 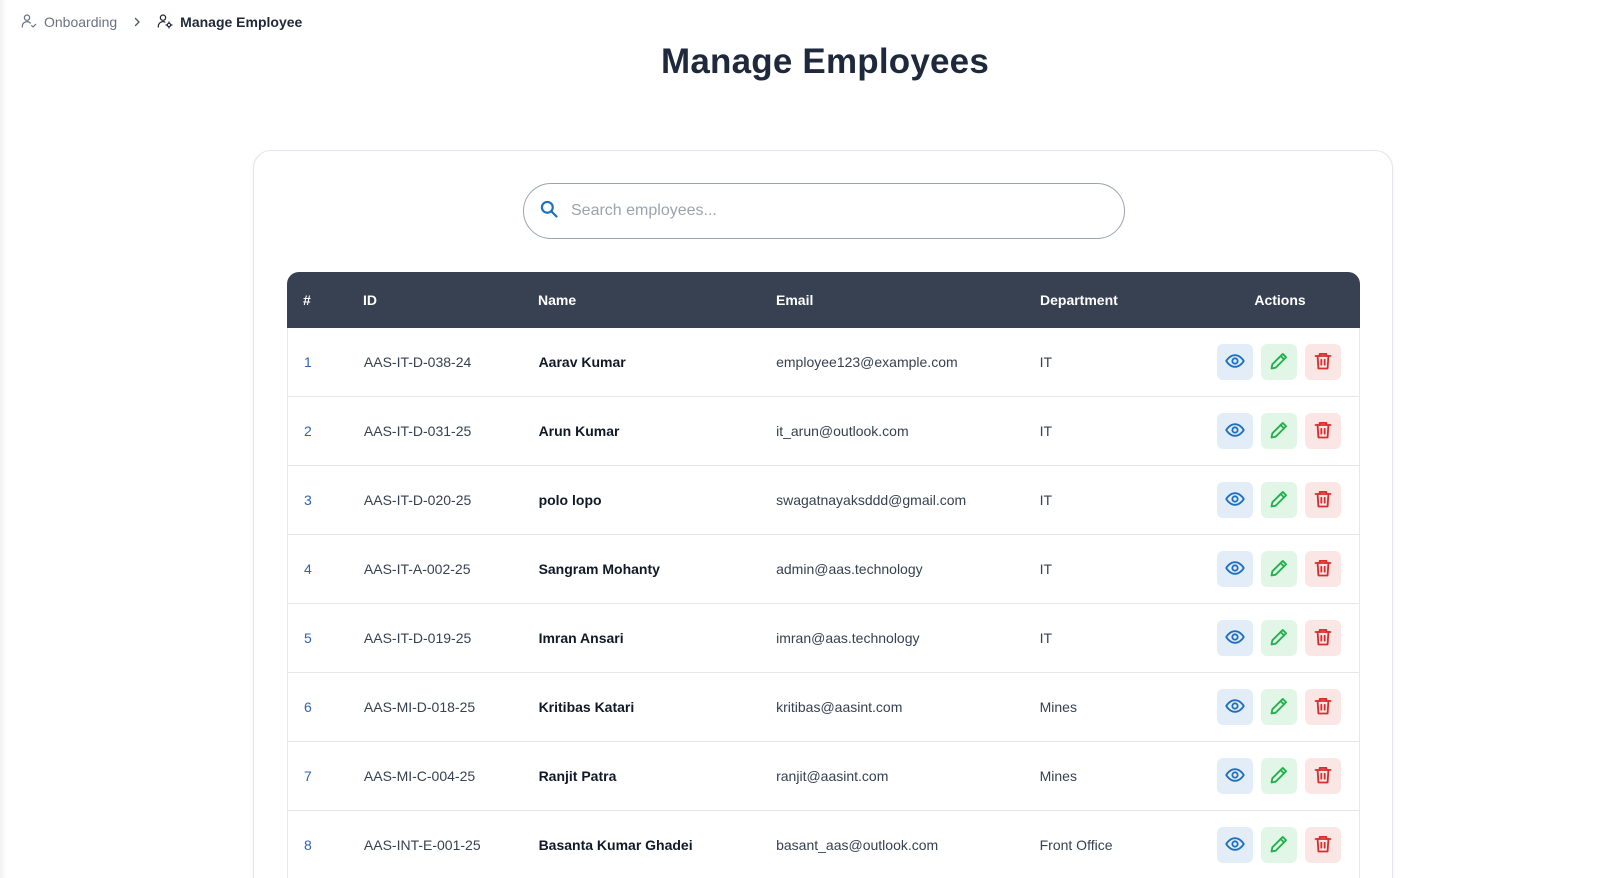 What do you see at coordinates (3, 439) in the screenshot?
I see `sidebar-edge` at bounding box center [3, 439].